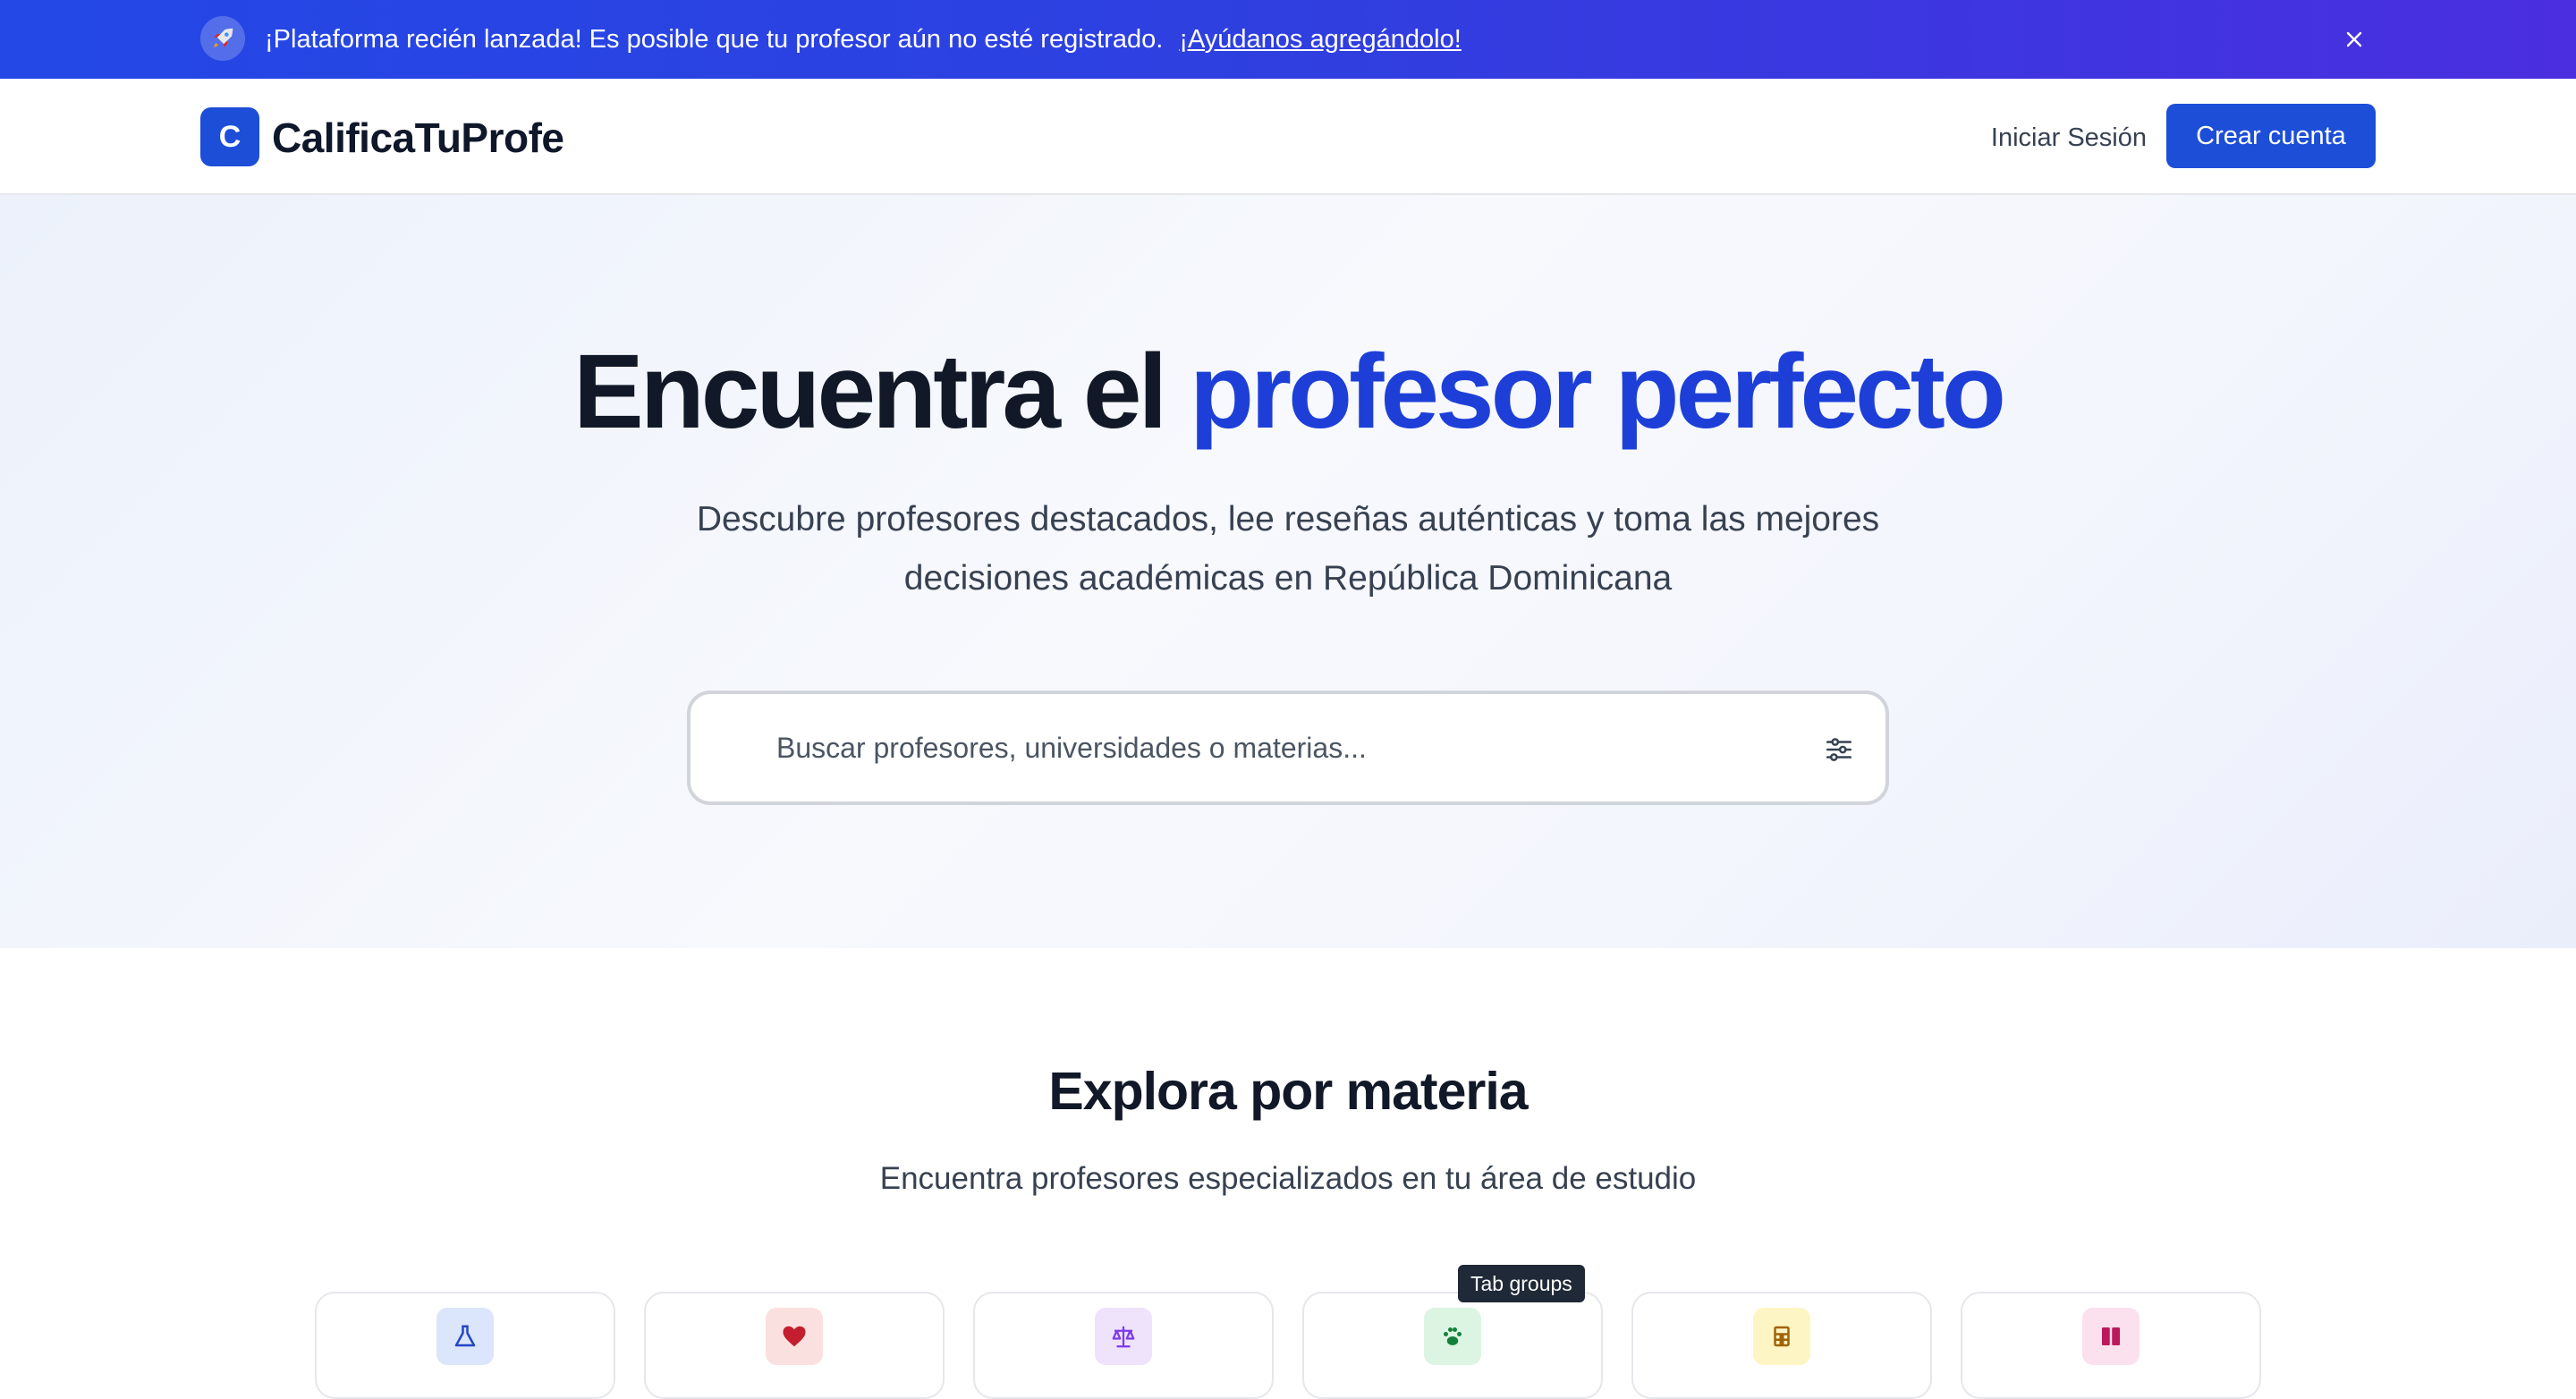  What do you see at coordinates (418, 137) in the screenshot?
I see `brand-name: CalificaTuProfe` at bounding box center [418, 137].